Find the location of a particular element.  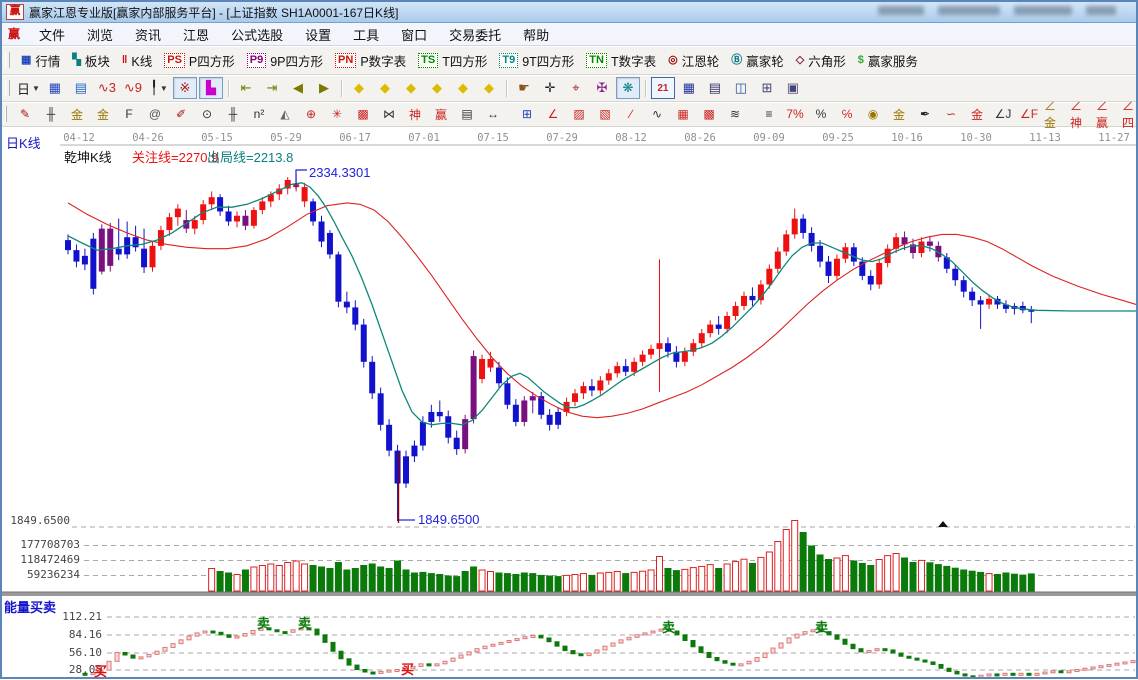

draw-tool-angle-win: ∠赢 is located at coordinates (1107, 114).